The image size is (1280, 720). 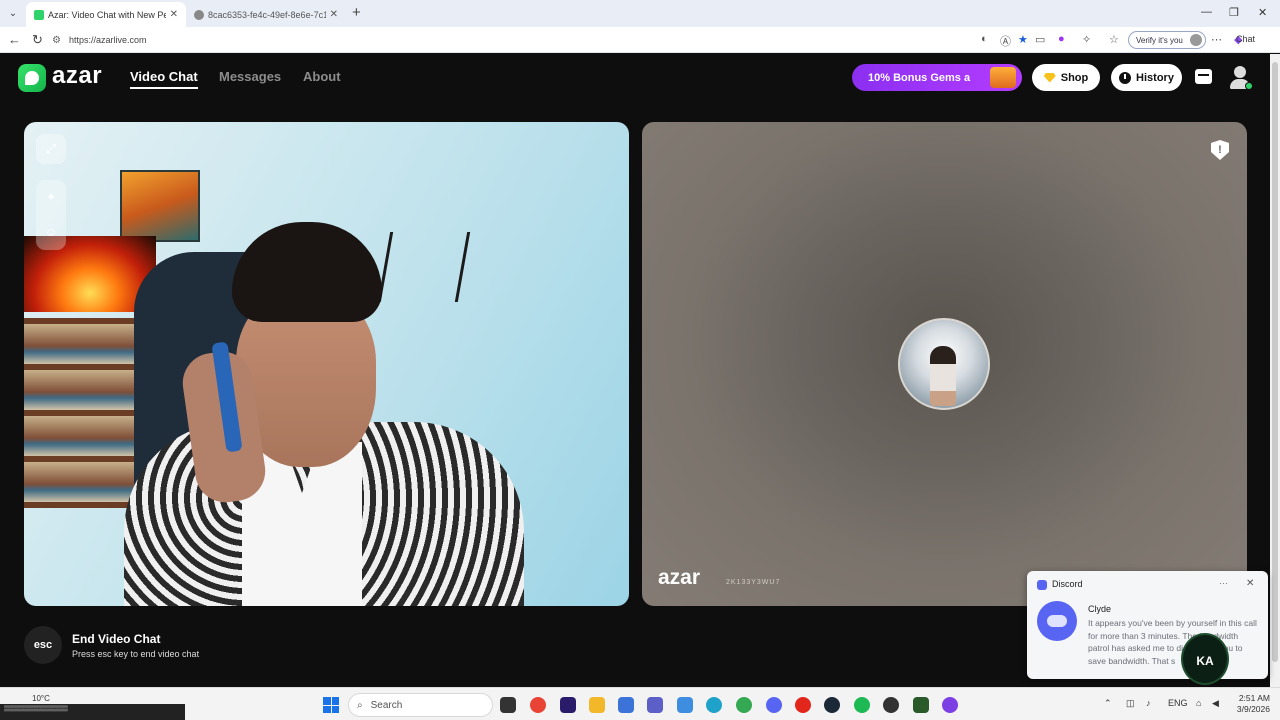 I want to click on magic-wand-icon: ✦, so click(x=51, y=197).